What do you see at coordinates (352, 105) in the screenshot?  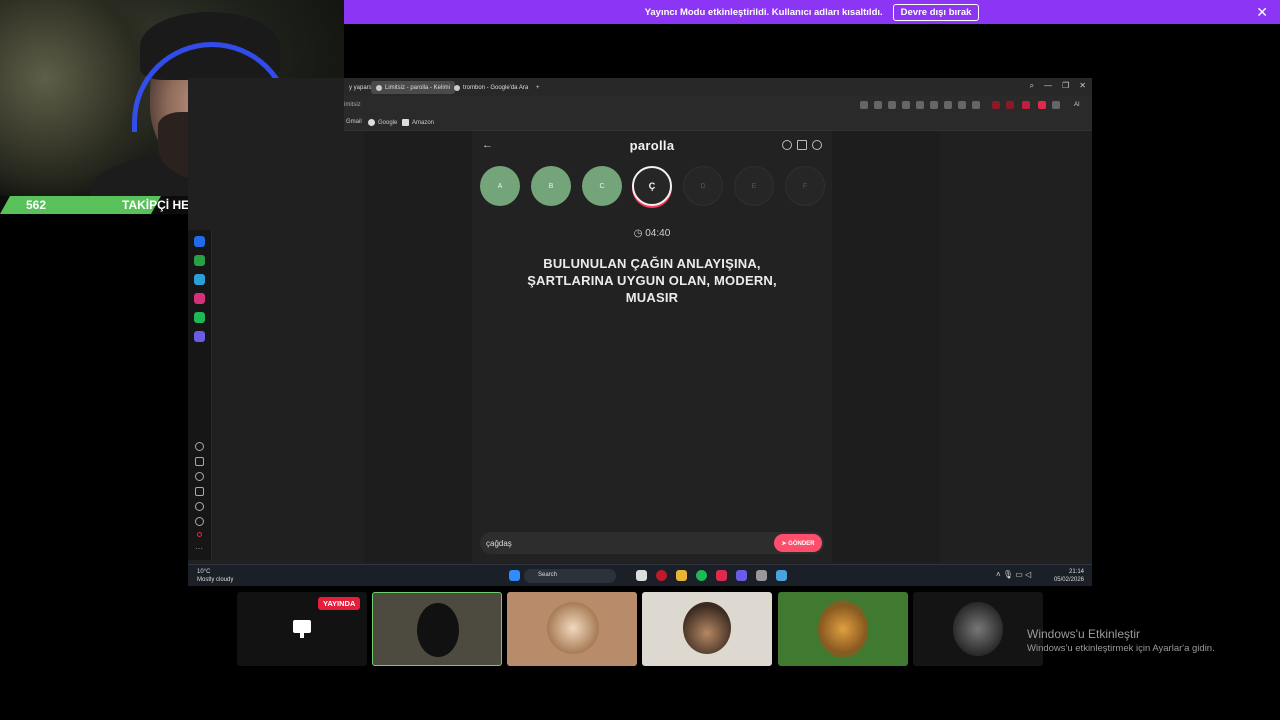 I see `address-text: imitsiz` at bounding box center [352, 105].